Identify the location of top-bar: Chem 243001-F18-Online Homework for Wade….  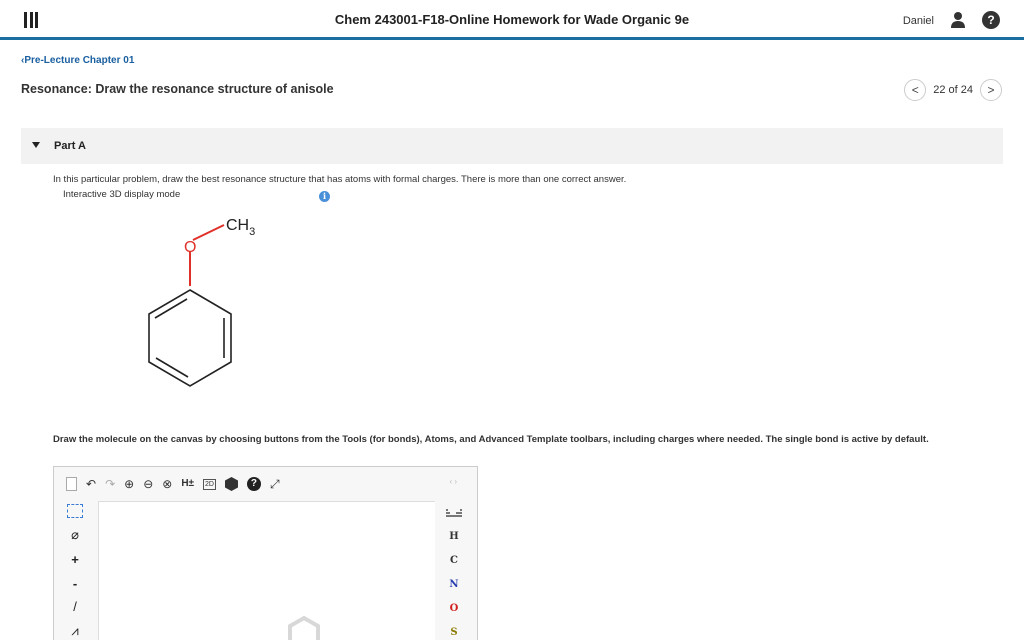
(512, 20).